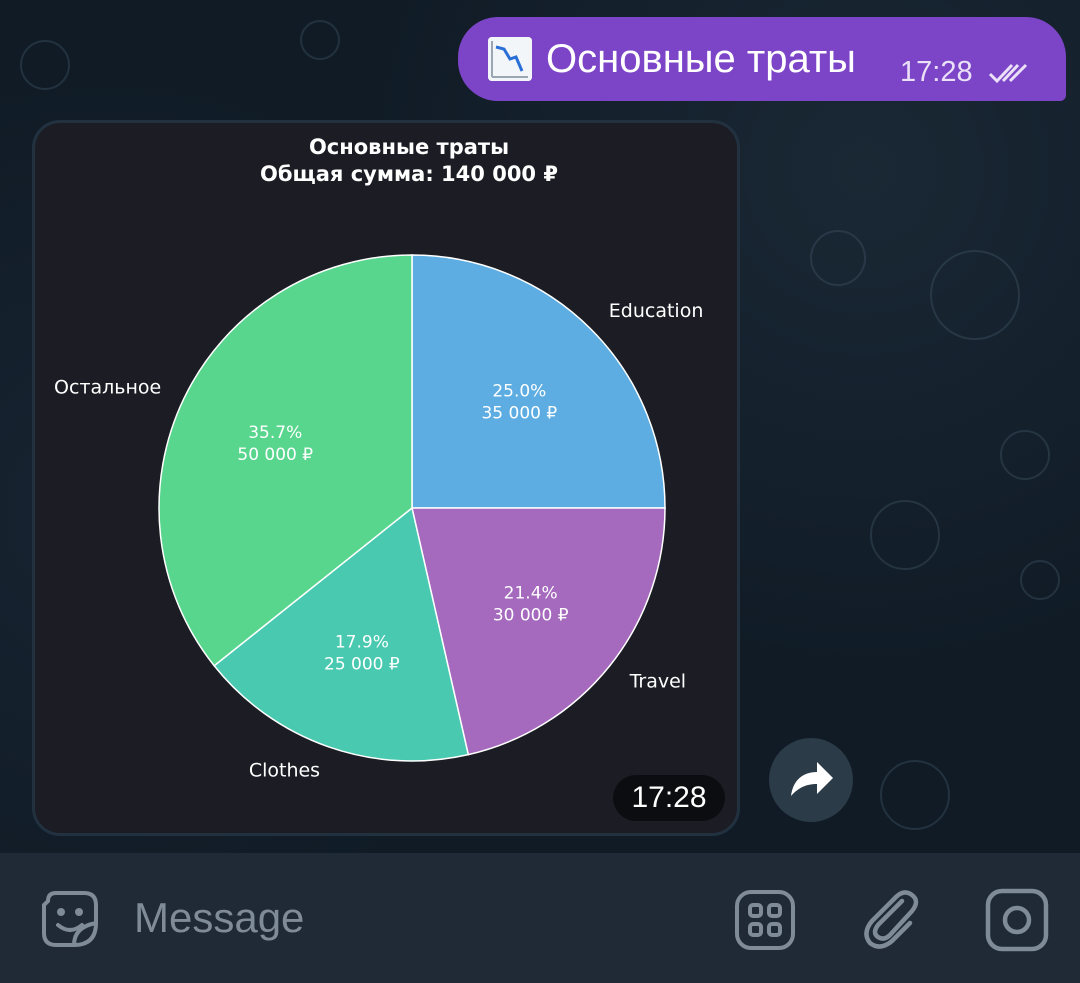 Image resolution: width=1080 pixels, height=983 pixels. What do you see at coordinates (540, 918) in the screenshot?
I see `message-input-bar: Message` at bounding box center [540, 918].